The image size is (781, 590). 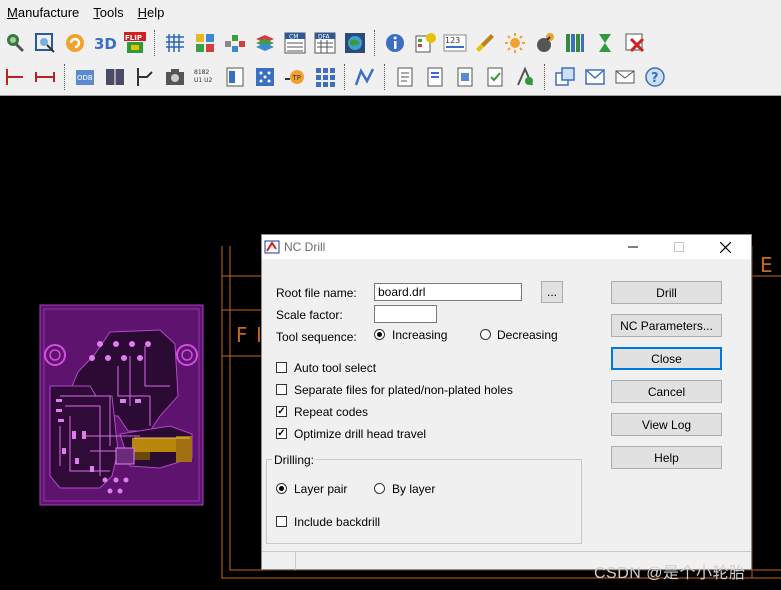 I want to click on auto-tool-select-checkbox, so click(x=281, y=367).